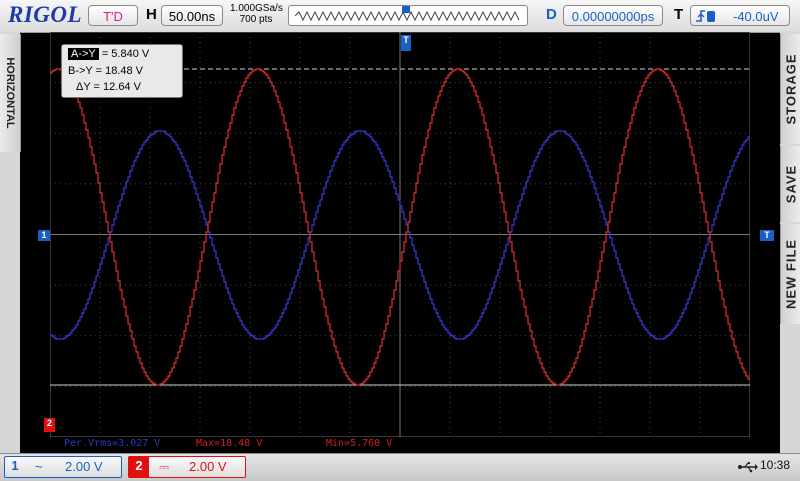 The image size is (800, 481). Describe the element at coordinates (83, 54) in the screenshot. I see `cursor-a-label: A->Y` at that location.